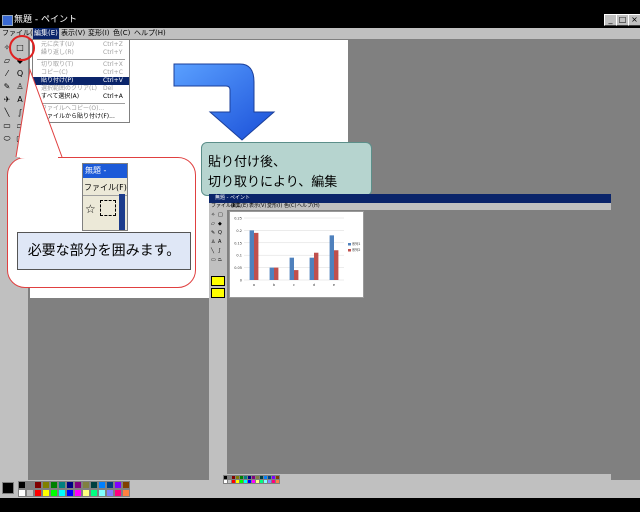 The height and width of the screenshot is (512, 640). What do you see at coordinates (410, 198) in the screenshot?
I see `inset-title-bar: 無題 - ペイント` at bounding box center [410, 198].